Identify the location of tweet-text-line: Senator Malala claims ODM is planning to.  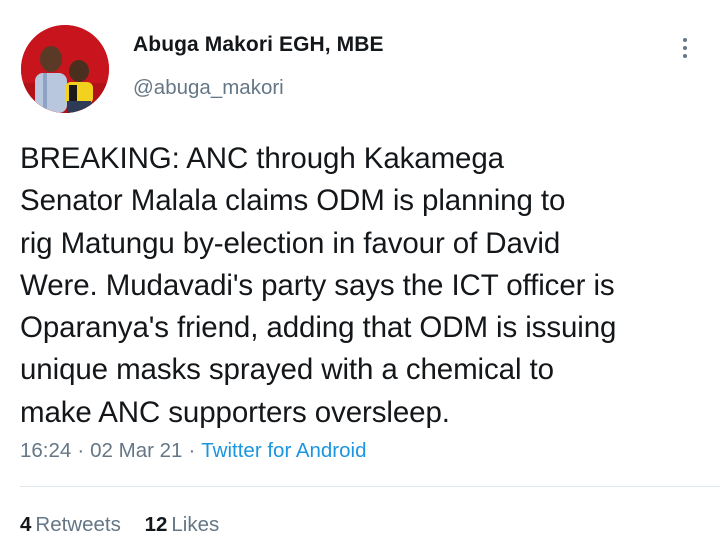
(293, 201).